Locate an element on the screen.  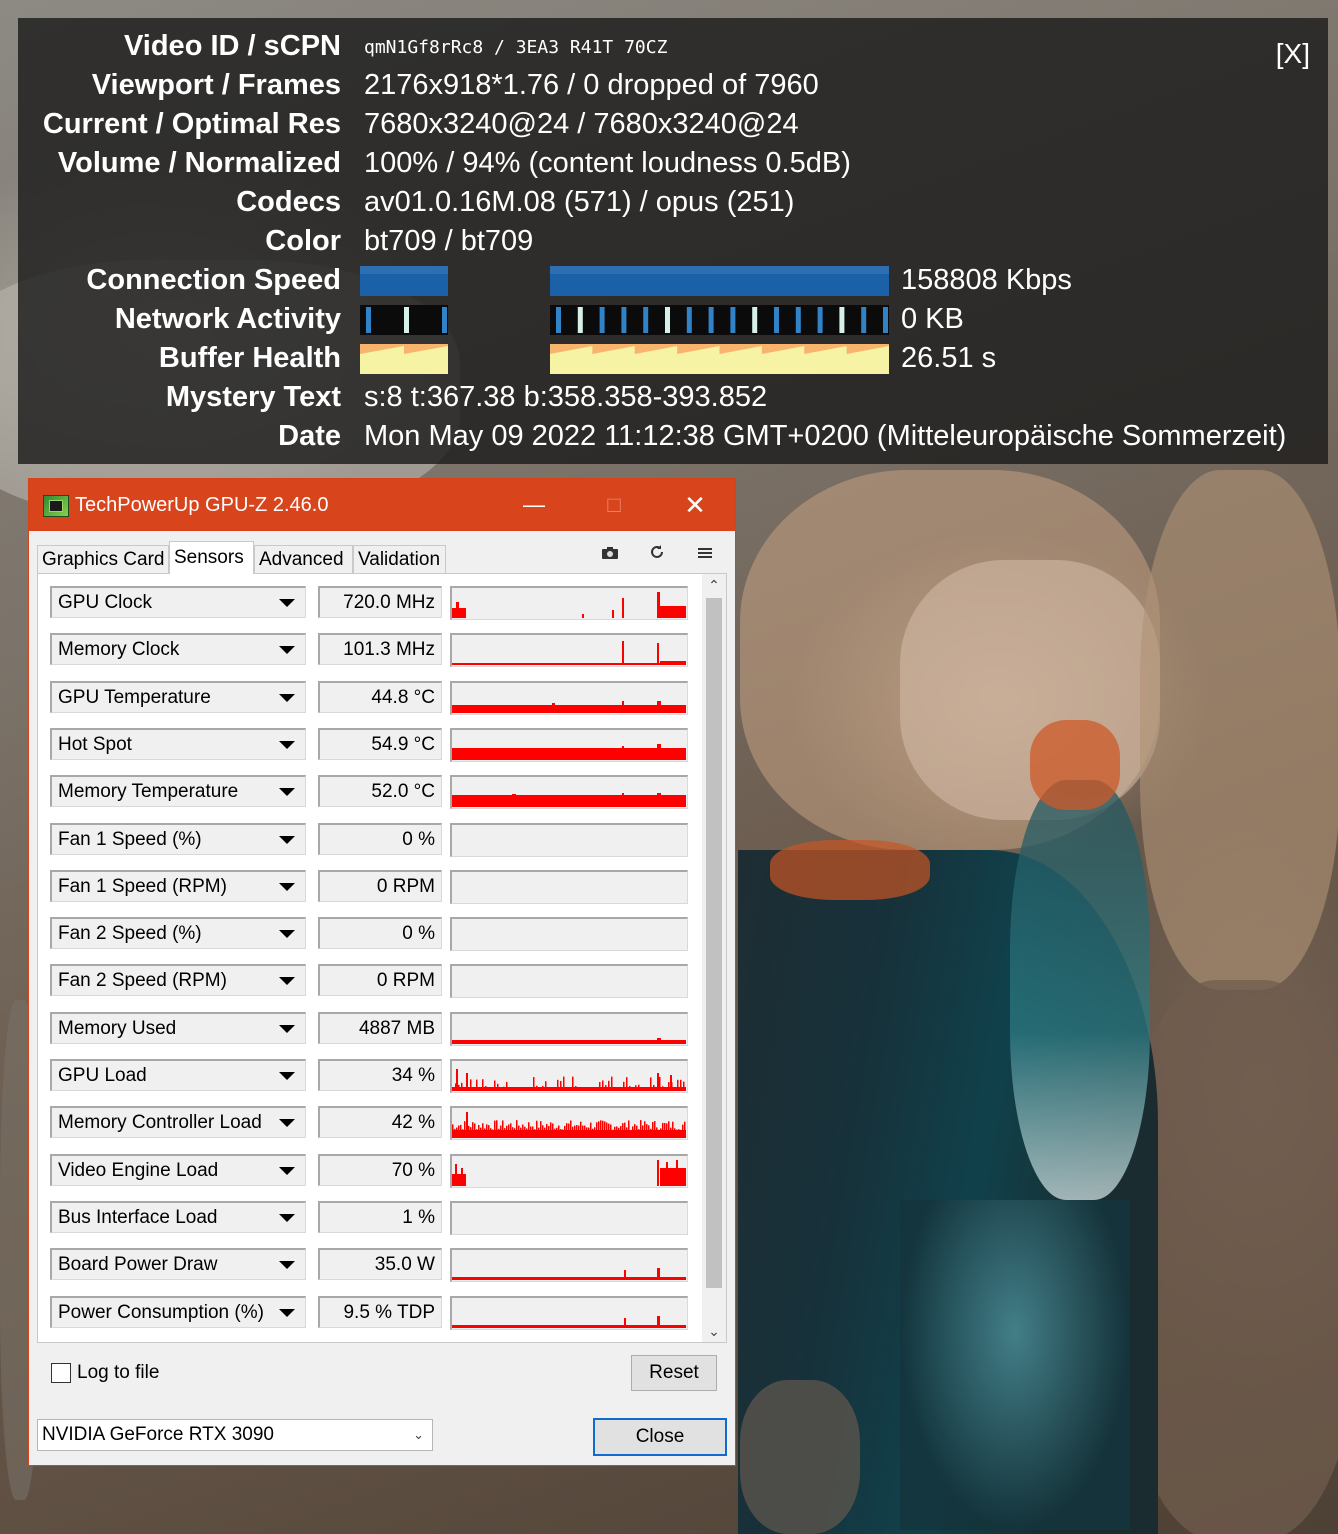
sensor-name: GPU Temperature is located at coordinates (134, 697).